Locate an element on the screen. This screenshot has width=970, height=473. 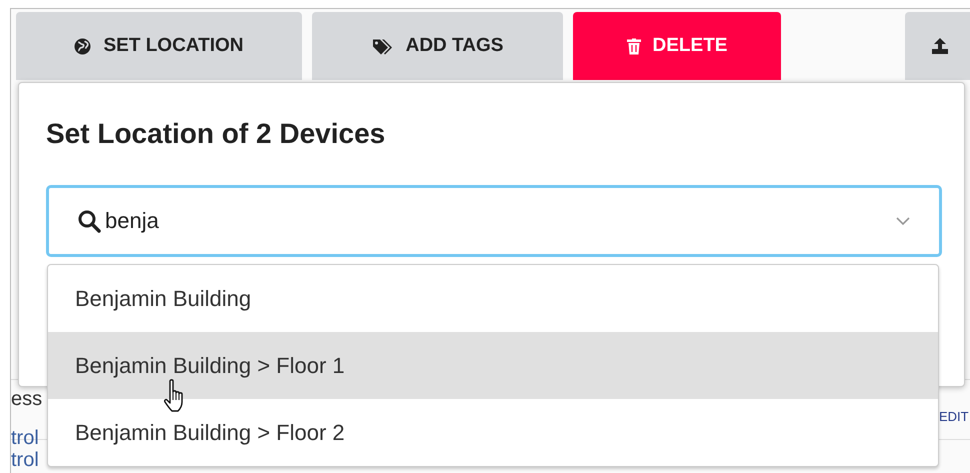
dropdown-option: Benjamin Building > Floor 1 is located at coordinates (493, 365).